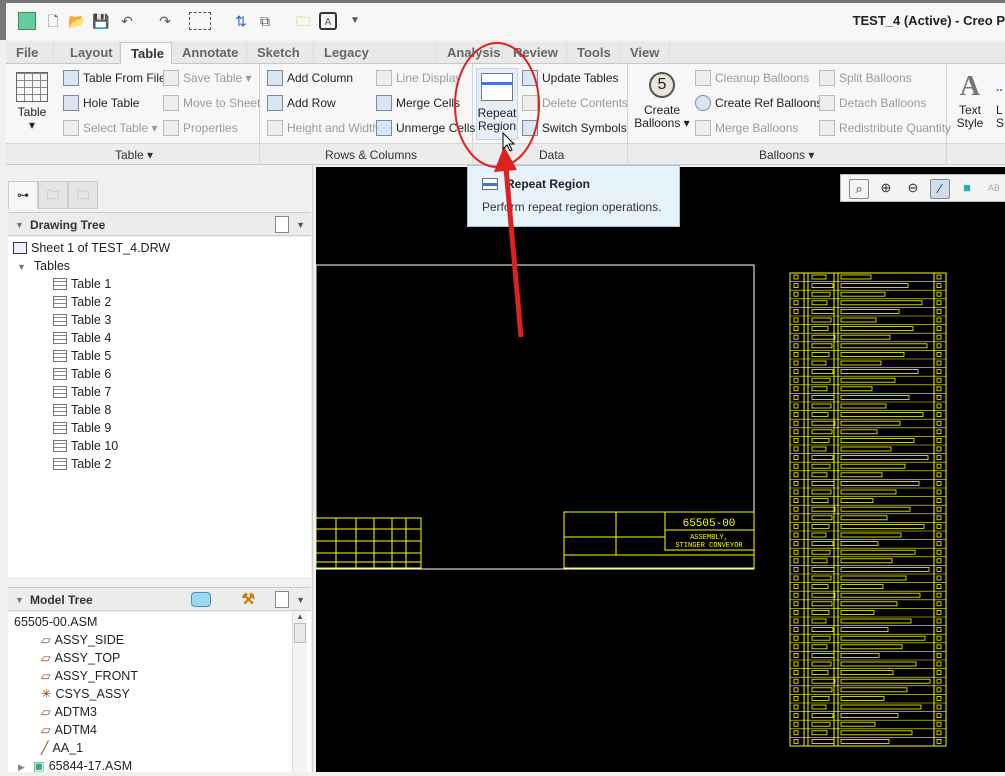 Image resolution: width=1005 pixels, height=776 pixels. Describe the element at coordinates (23, 195) in the screenshot. I see `tab-model-tree-icon: ⊶` at that location.